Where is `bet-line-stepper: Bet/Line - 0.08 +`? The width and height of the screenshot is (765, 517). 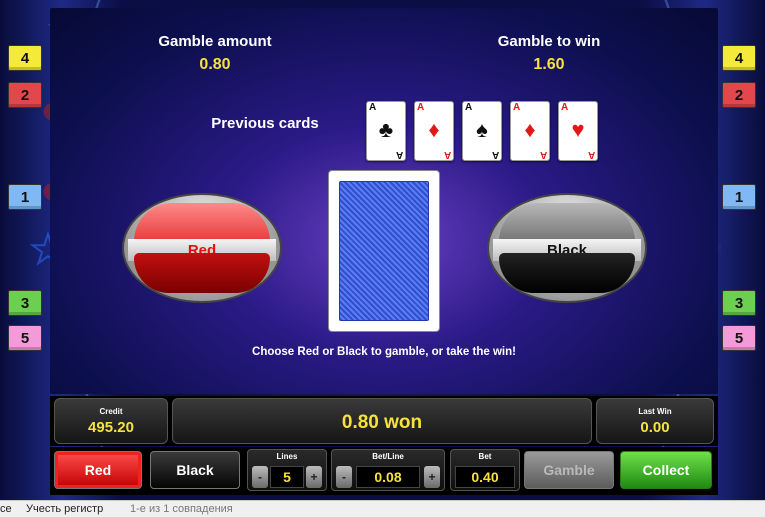
bet-line-stepper: Bet/Line - 0.08 + is located at coordinates (388, 470).